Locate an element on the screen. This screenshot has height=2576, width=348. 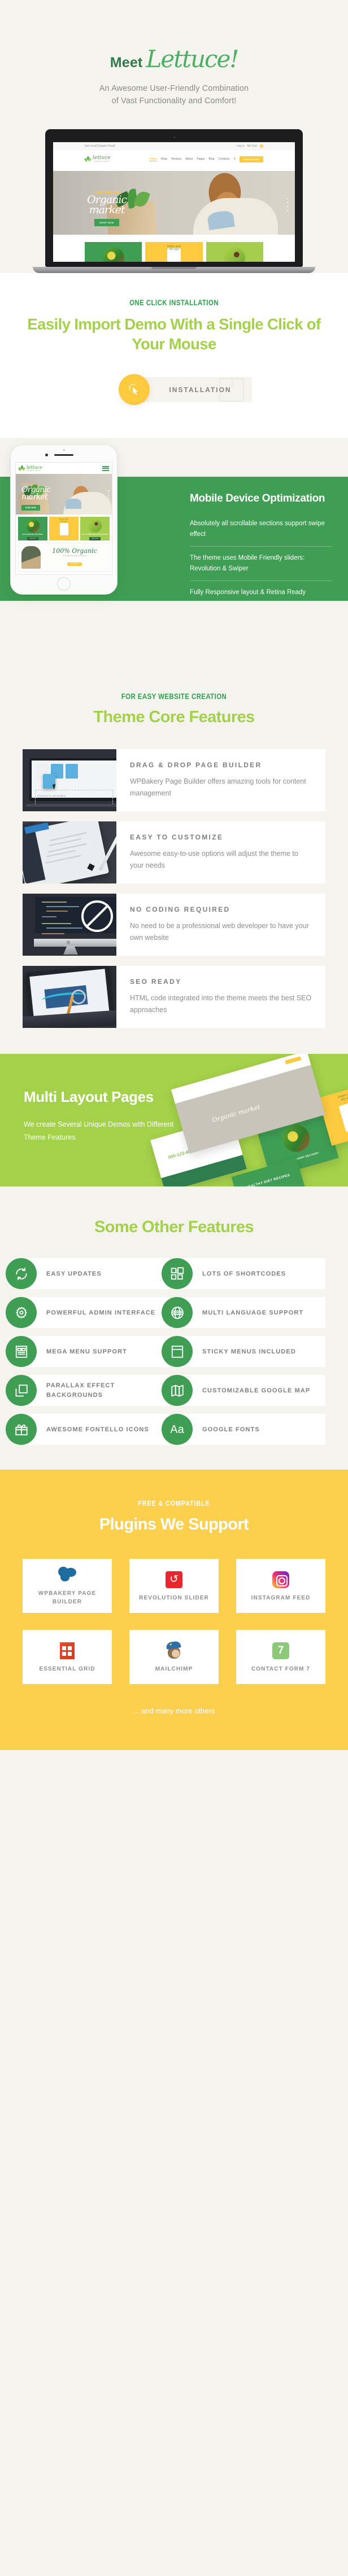
other-feature-label: POWERFUL ADMIN INTERFACE is located at coordinates (101, 1312).